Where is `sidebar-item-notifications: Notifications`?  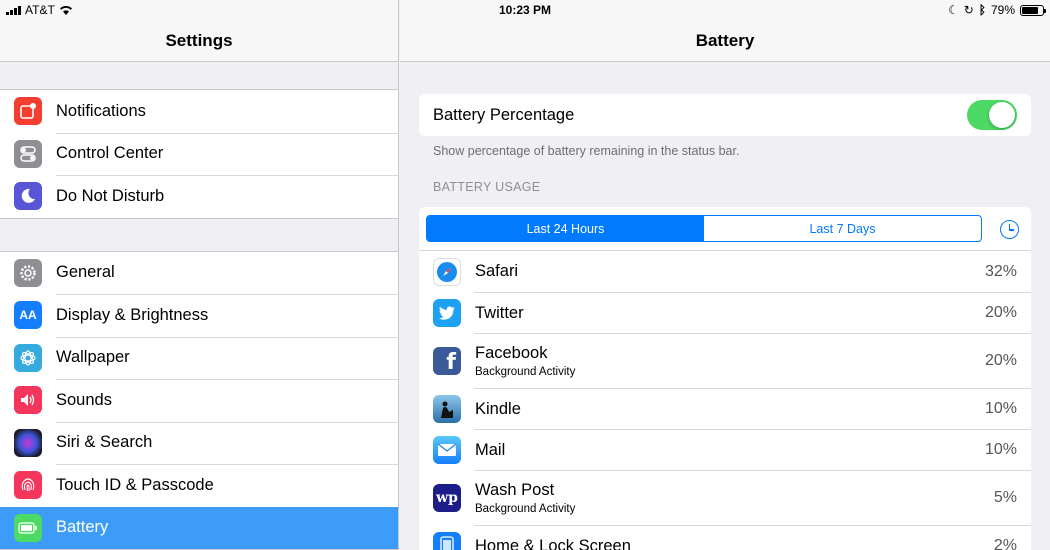
sidebar-item-notifications: Notifications is located at coordinates (199, 111).